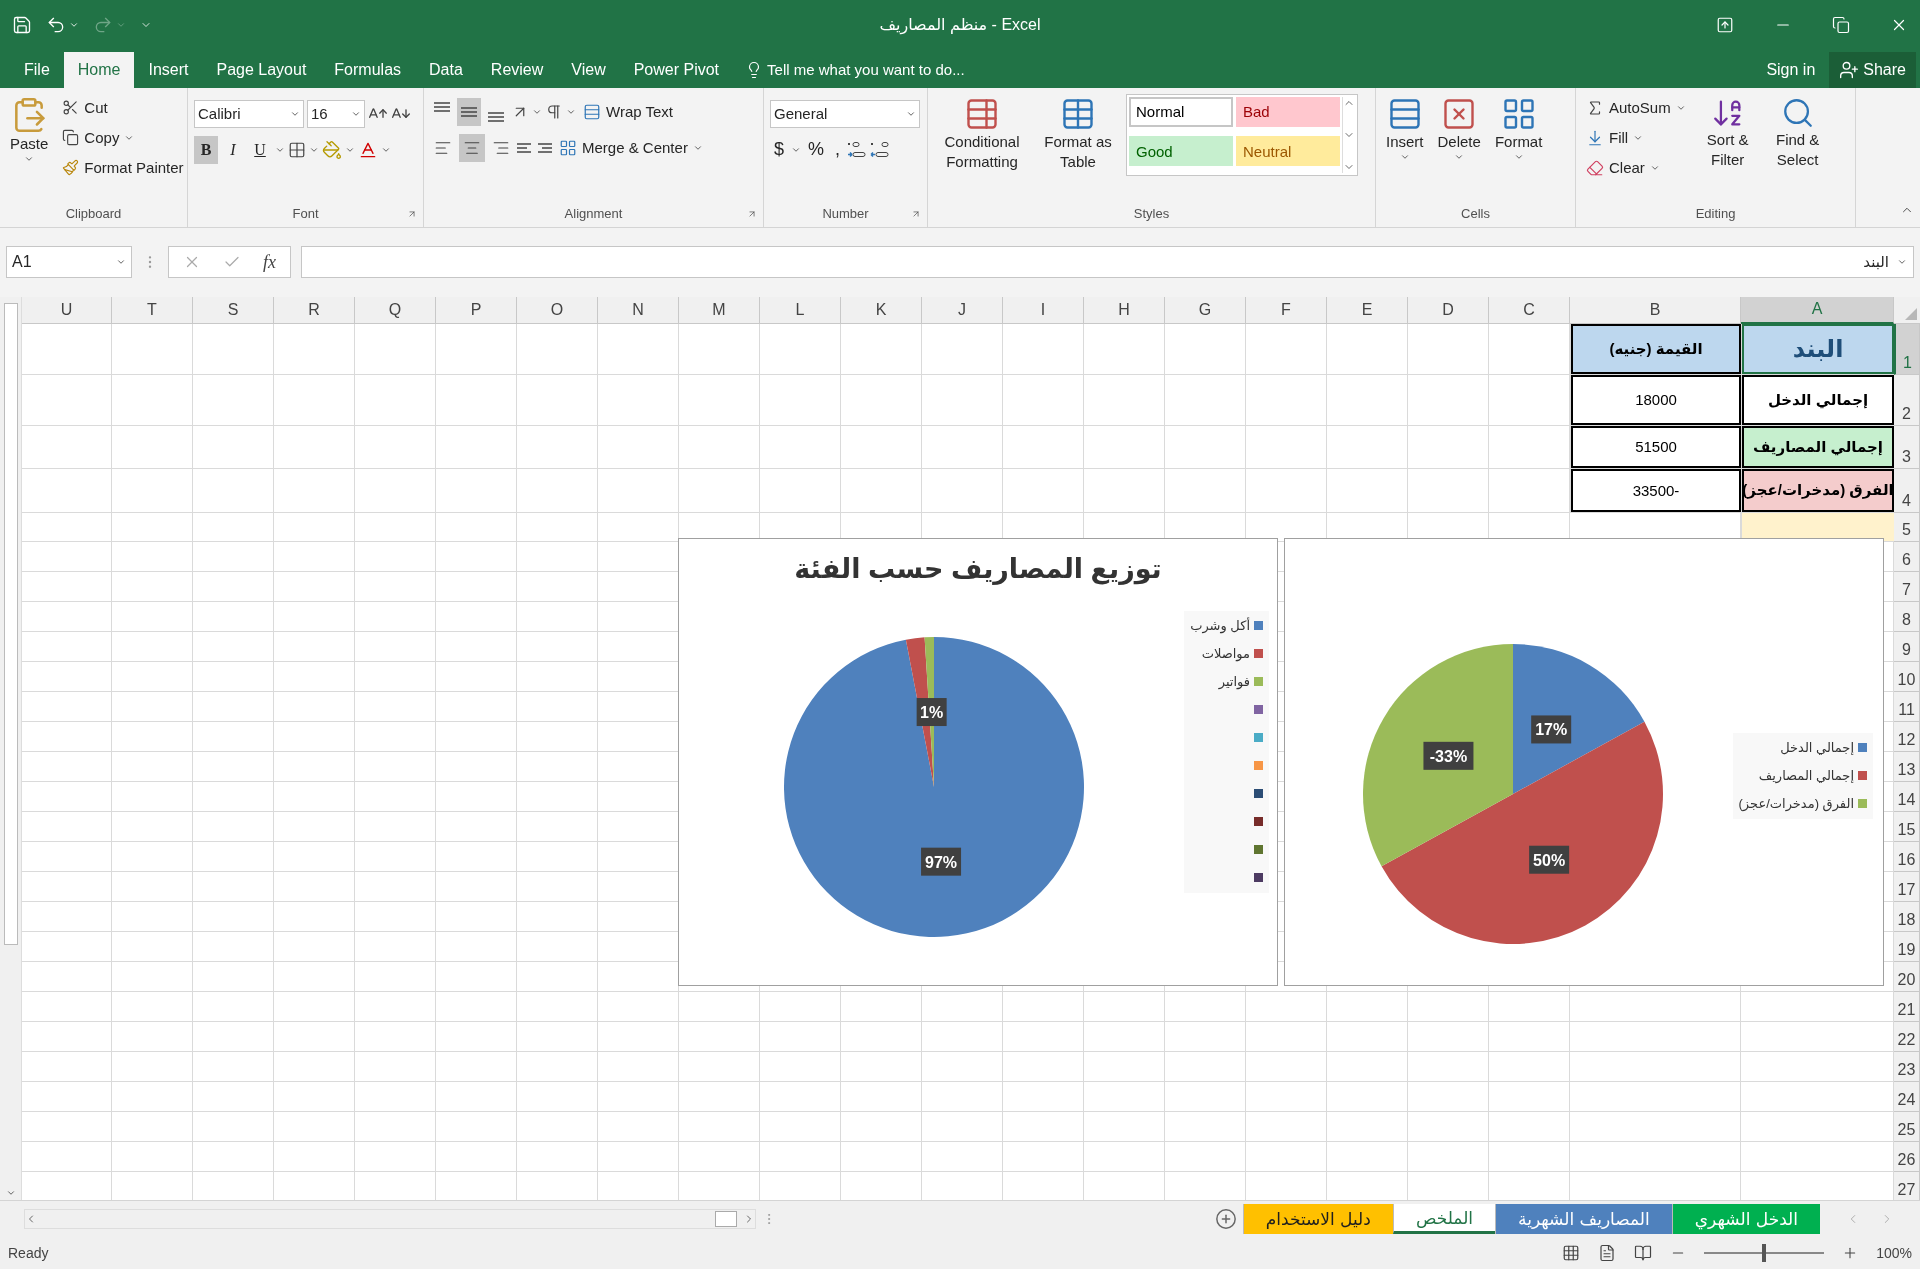 The height and width of the screenshot is (1269, 1920). I want to click on row-header: 26, so click(1907, 1156).